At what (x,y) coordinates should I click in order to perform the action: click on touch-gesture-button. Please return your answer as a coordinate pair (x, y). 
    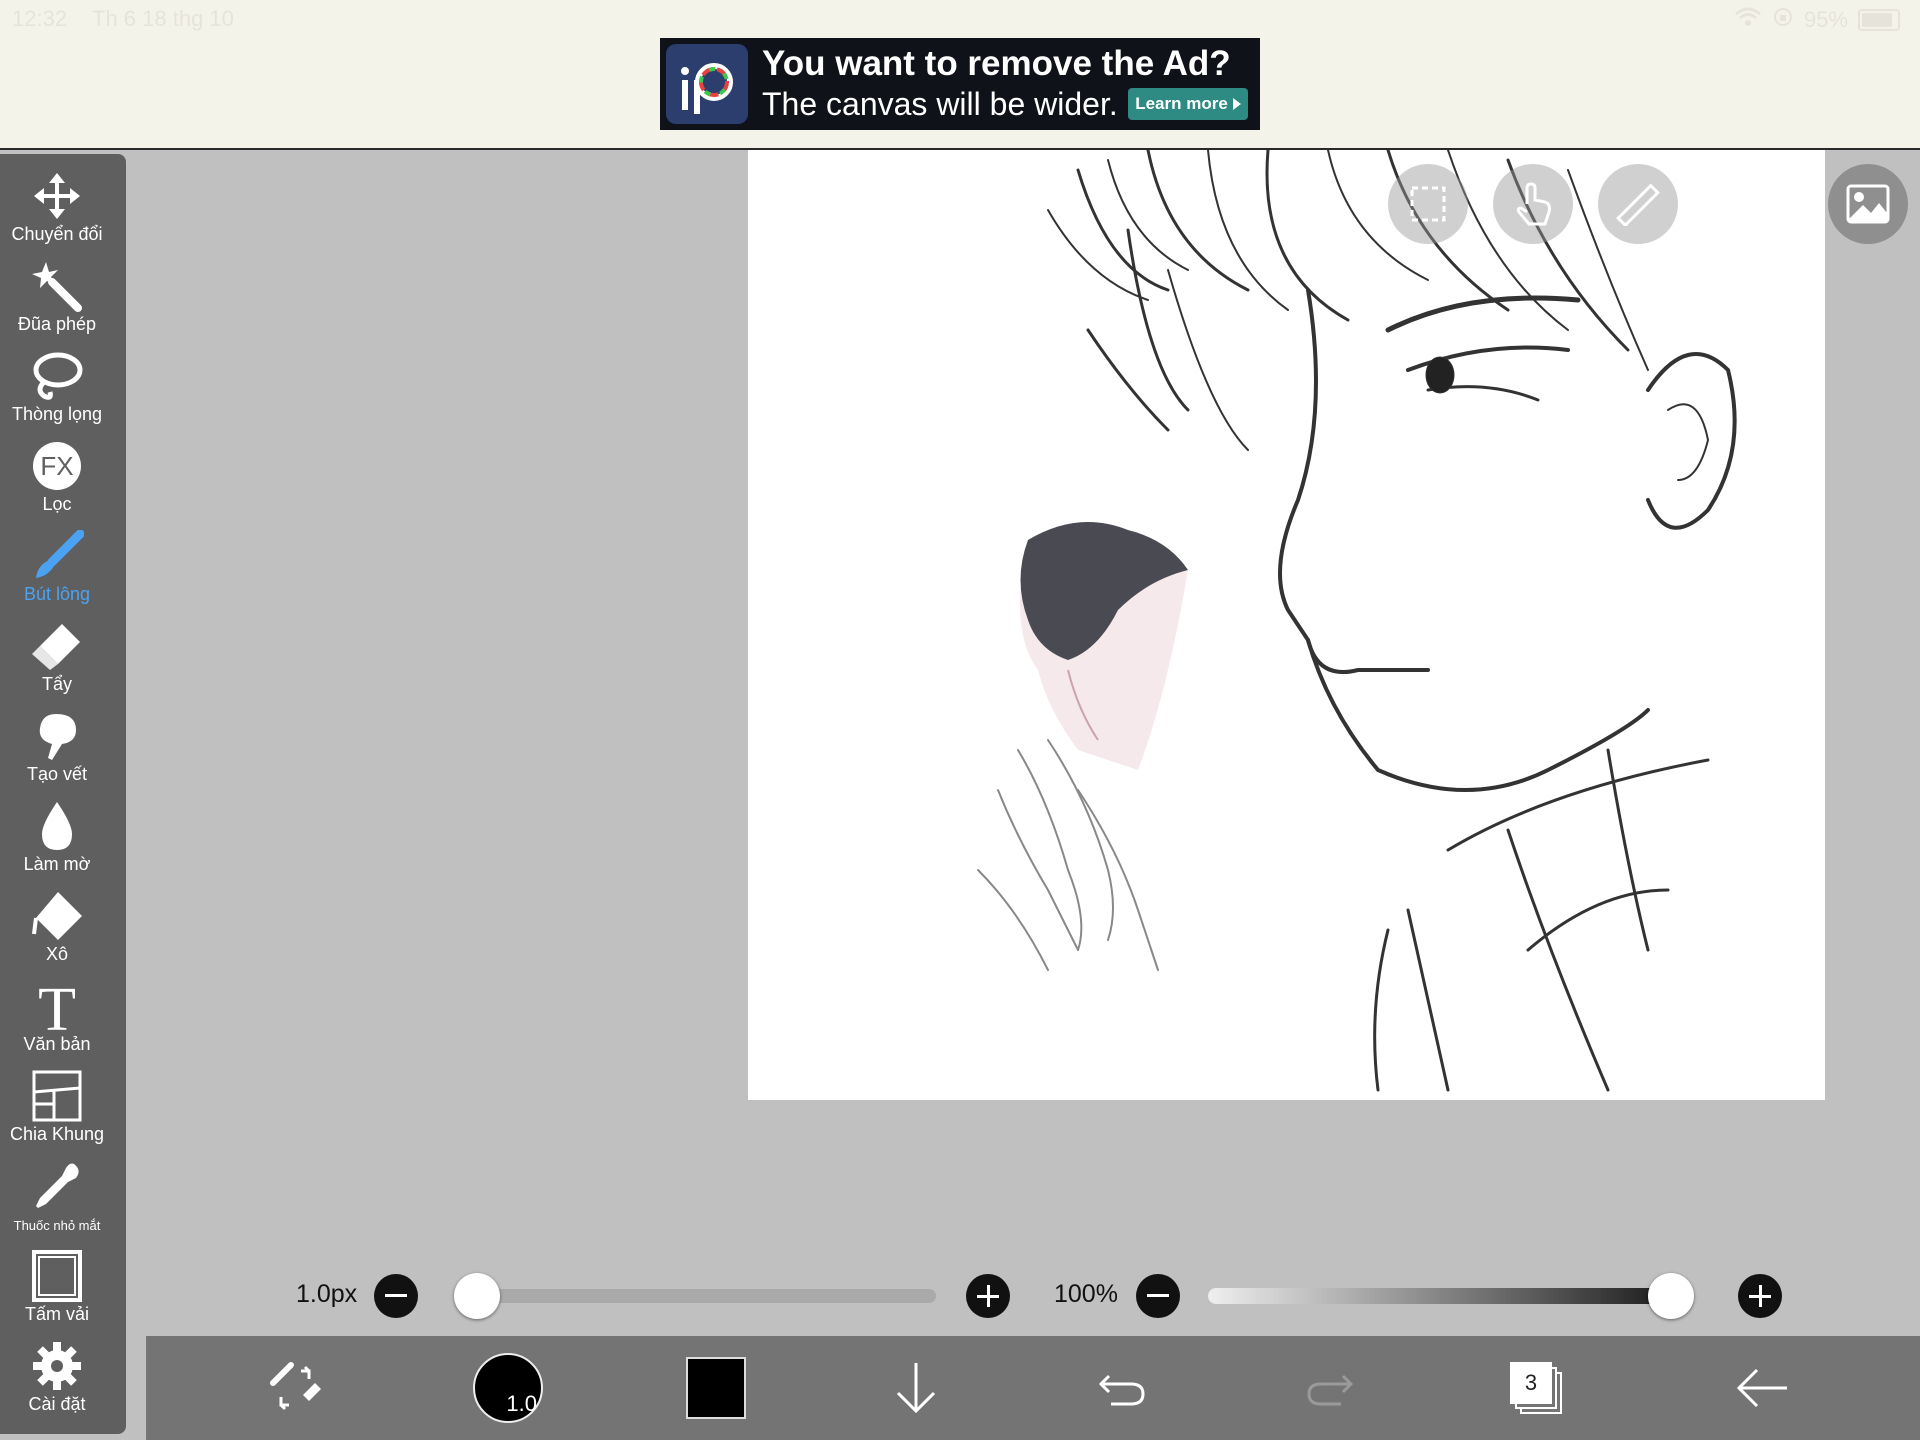
    Looking at the image, I should click on (1533, 204).